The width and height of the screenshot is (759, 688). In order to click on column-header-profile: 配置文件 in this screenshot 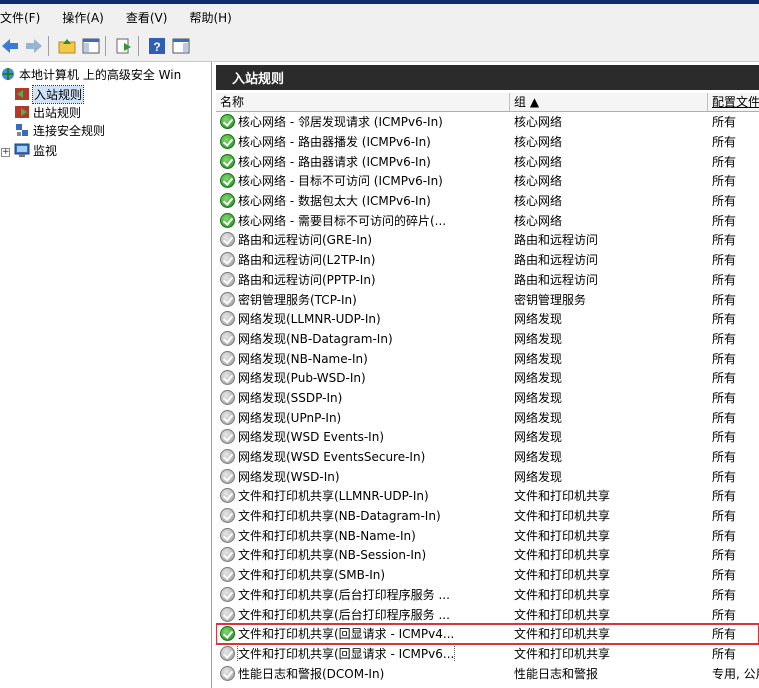, I will do `click(733, 102)`.